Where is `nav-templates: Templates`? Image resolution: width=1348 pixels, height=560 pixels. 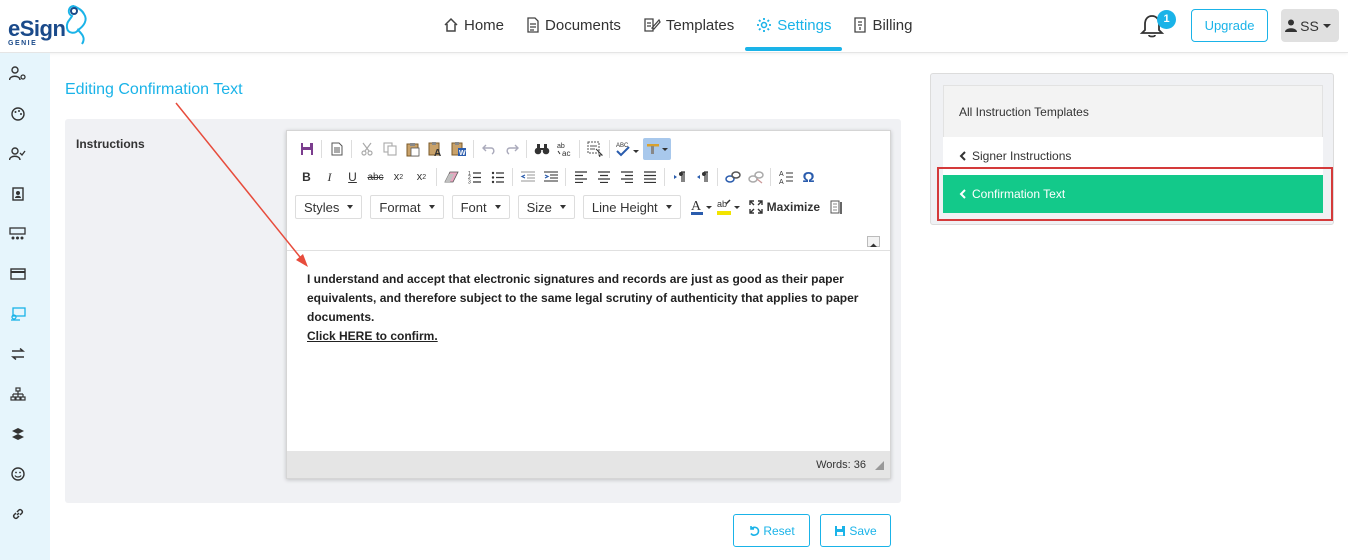 nav-templates: Templates is located at coordinates (688, 25).